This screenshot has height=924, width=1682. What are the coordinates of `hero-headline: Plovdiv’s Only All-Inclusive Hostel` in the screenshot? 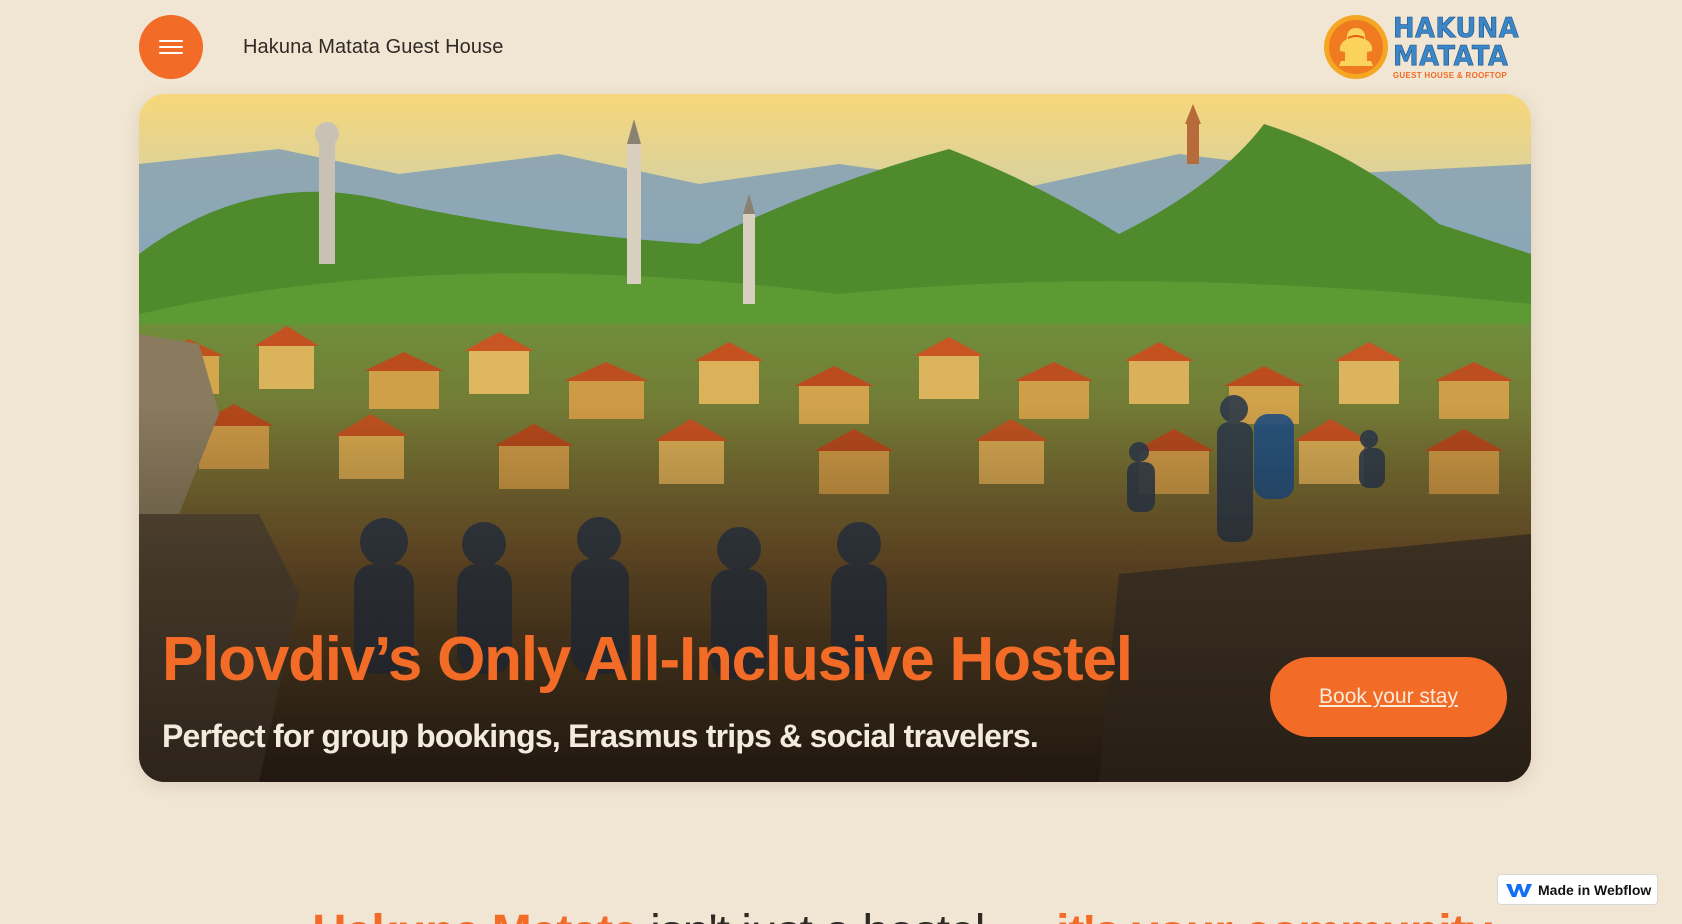 It's located at (647, 659).